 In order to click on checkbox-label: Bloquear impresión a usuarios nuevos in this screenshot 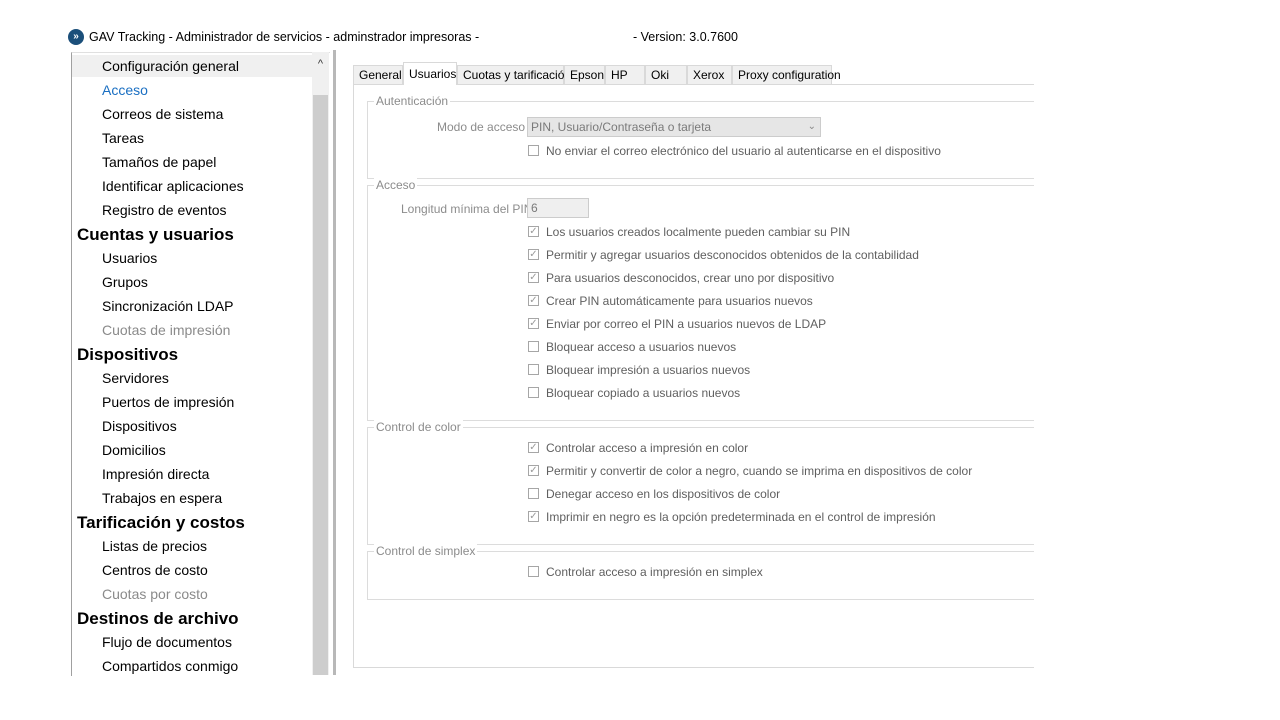, I will do `click(648, 370)`.